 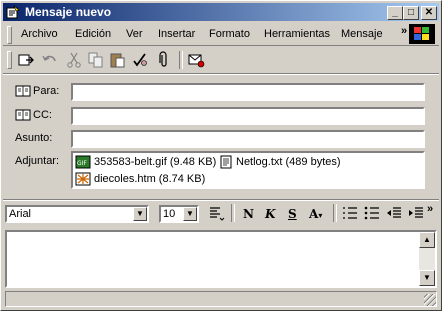 What do you see at coordinates (169, 214) in the screenshot?
I see `font-size-value: 10` at bounding box center [169, 214].